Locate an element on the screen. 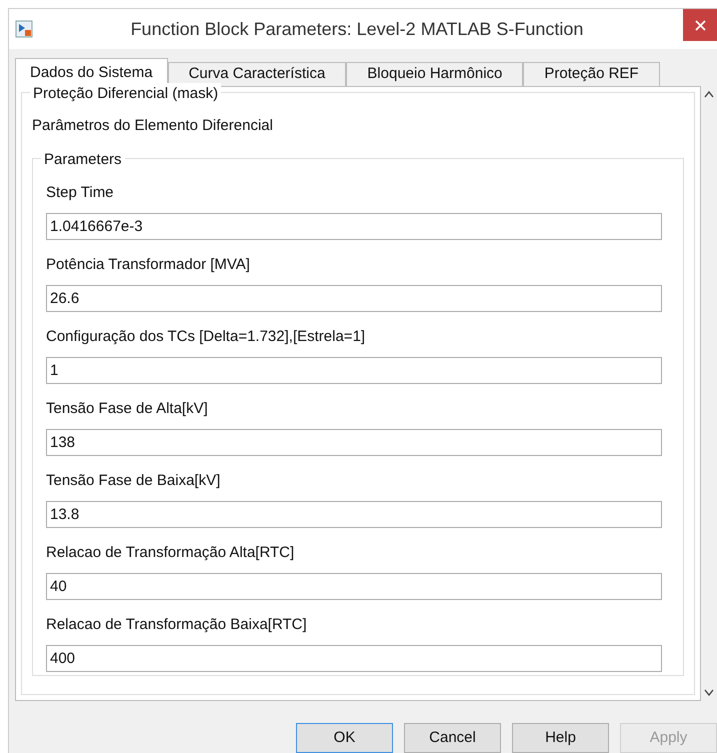  input-field: 13.8 is located at coordinates (354, 514).